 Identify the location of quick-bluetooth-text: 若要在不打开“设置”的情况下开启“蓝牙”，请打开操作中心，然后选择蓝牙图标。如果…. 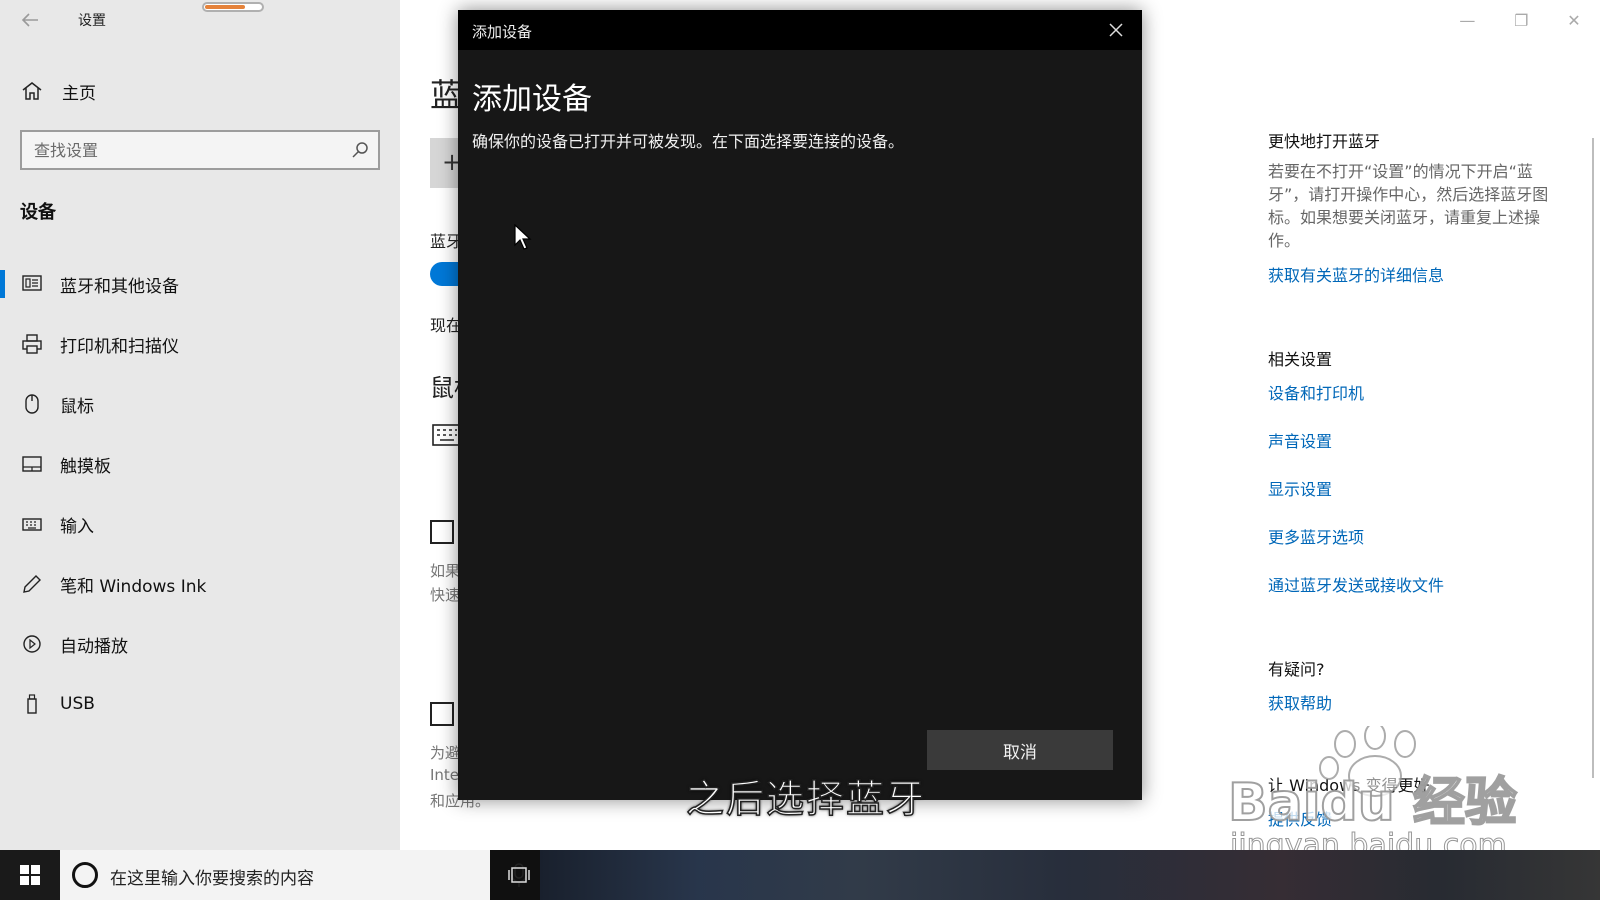
(1408, 206).